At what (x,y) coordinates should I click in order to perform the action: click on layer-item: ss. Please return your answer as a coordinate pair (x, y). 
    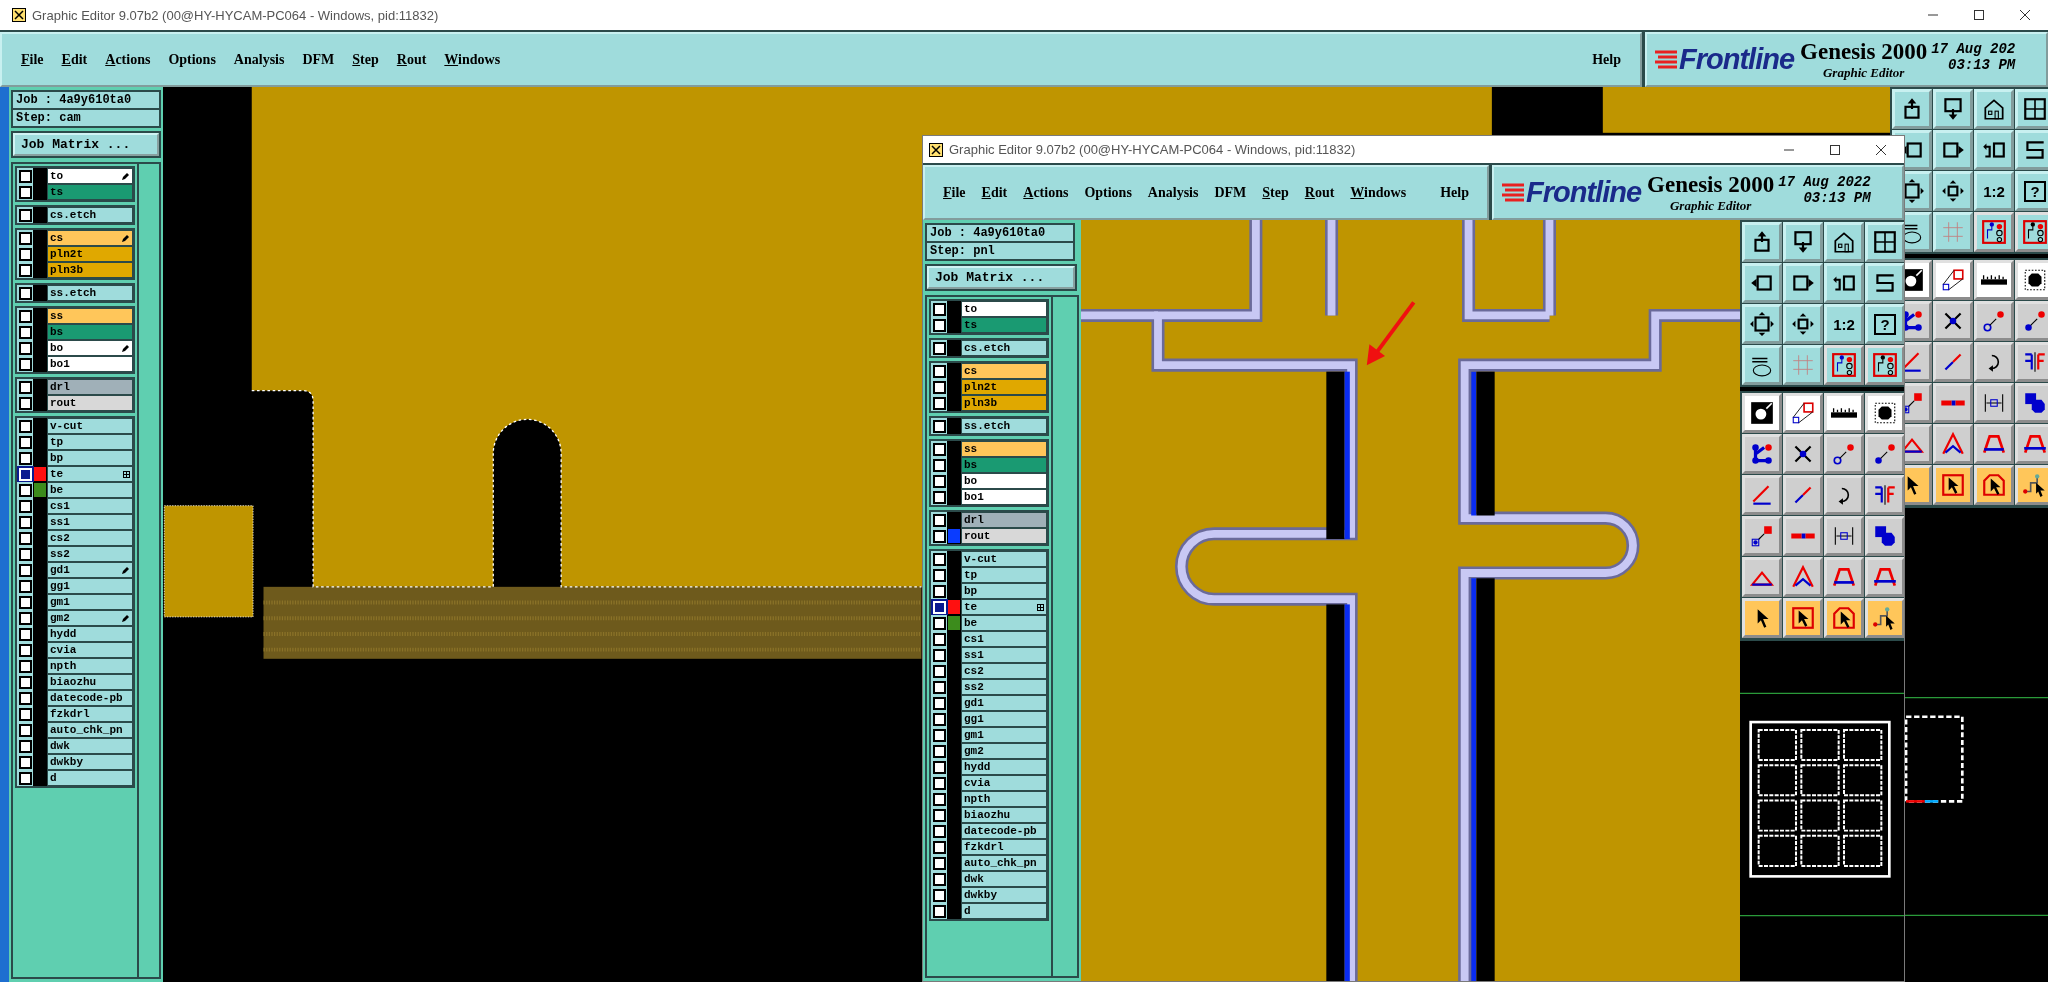
    Looking at the image, I should click on (90, 316).